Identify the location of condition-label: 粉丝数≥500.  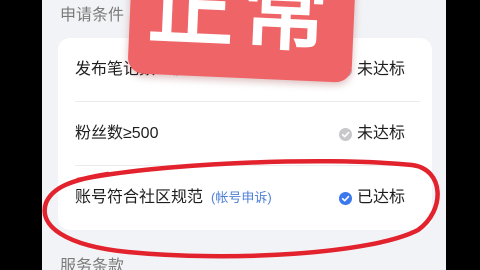
(117, 133).